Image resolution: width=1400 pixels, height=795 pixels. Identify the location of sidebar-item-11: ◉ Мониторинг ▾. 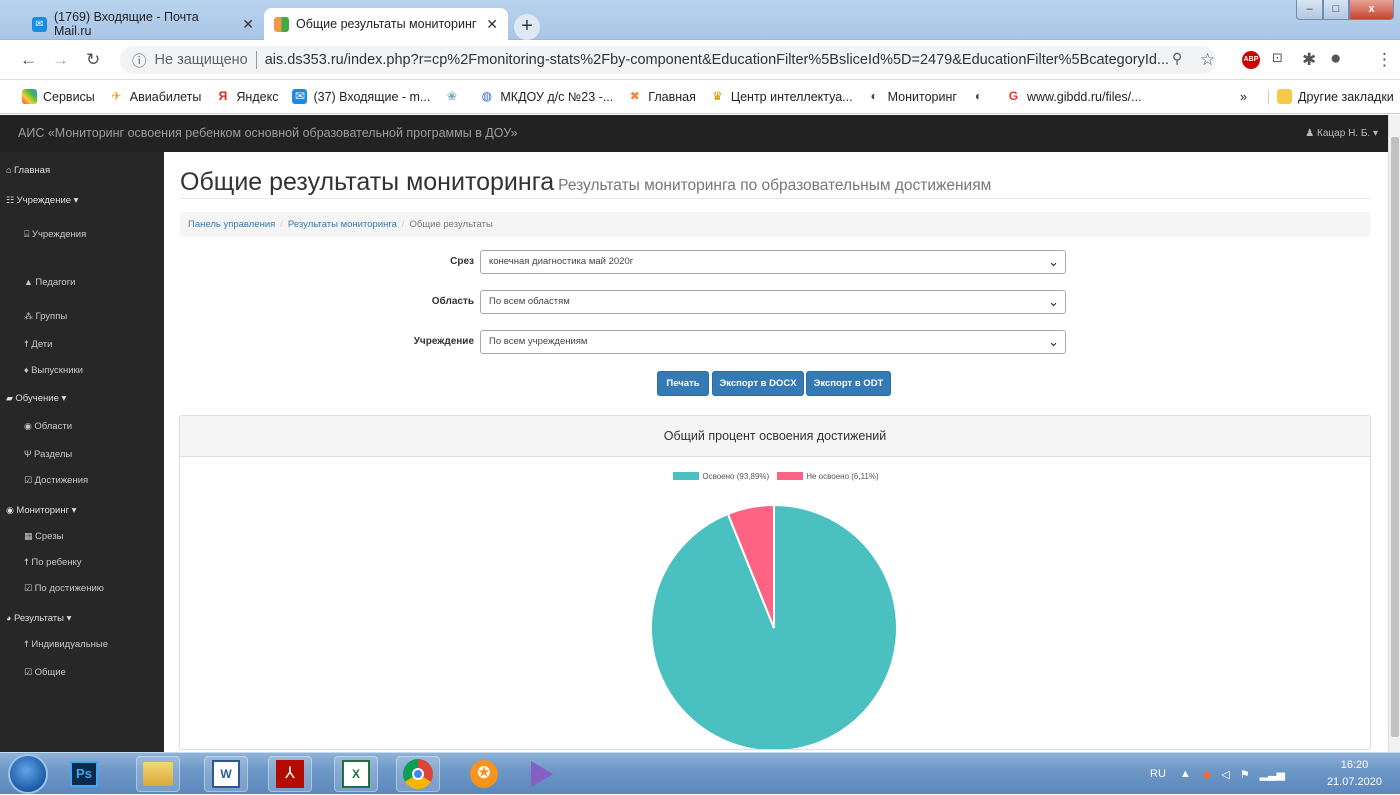
(41, 510).